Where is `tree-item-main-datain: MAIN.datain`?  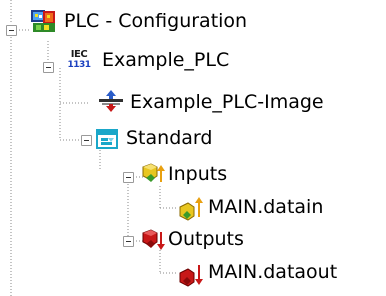 tree-item-main-datain: MAIN.datain is located at coordinates (265, 207).